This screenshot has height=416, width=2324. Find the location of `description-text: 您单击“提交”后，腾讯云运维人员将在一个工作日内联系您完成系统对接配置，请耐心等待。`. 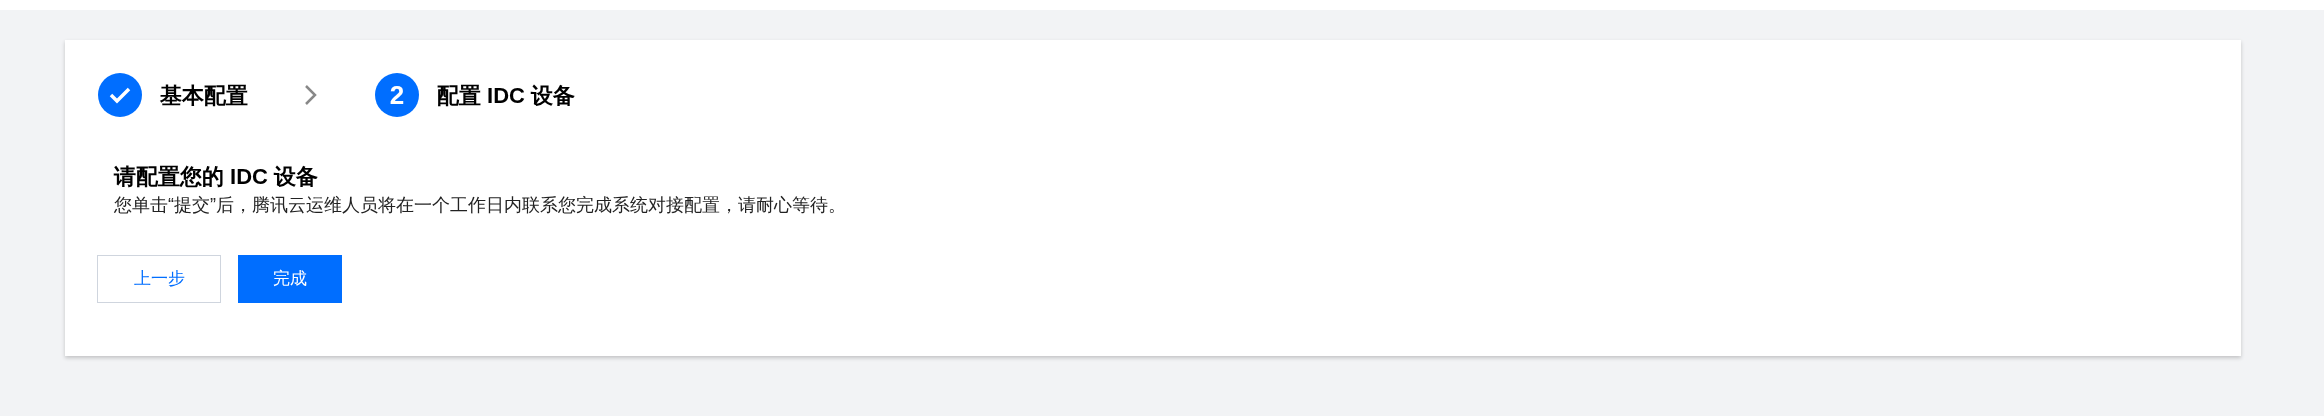

description-text: 您单击“提交”后，腾讯云运维人员将在一个工作日内联系您完成系统对接配置，请耐心等待。 is located at coordinates (480, 205).